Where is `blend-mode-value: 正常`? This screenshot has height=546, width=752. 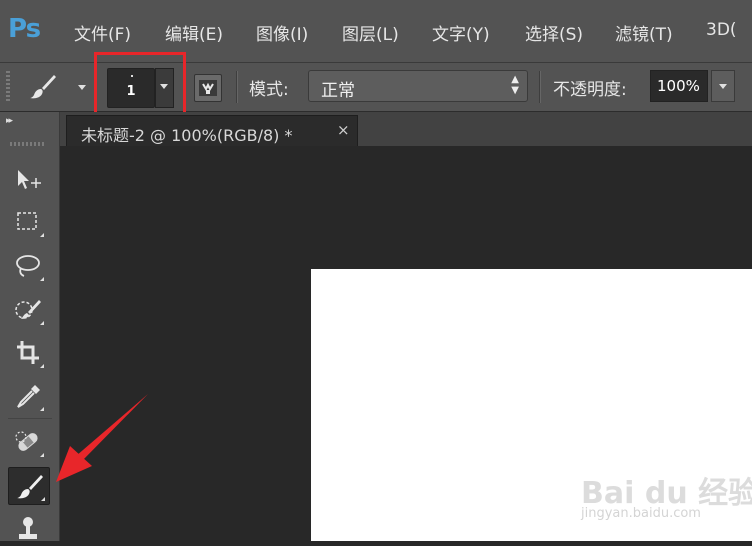 blend-mode-value: 正常 is located at coordinates (338, 91).